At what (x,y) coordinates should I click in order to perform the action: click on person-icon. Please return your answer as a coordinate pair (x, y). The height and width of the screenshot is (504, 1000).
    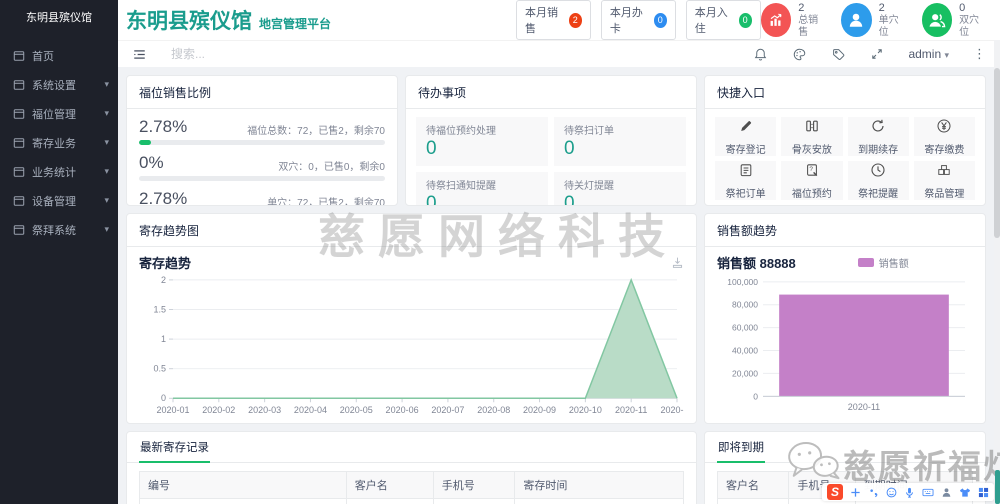
    Looking at the image, I should click on (946, 492).